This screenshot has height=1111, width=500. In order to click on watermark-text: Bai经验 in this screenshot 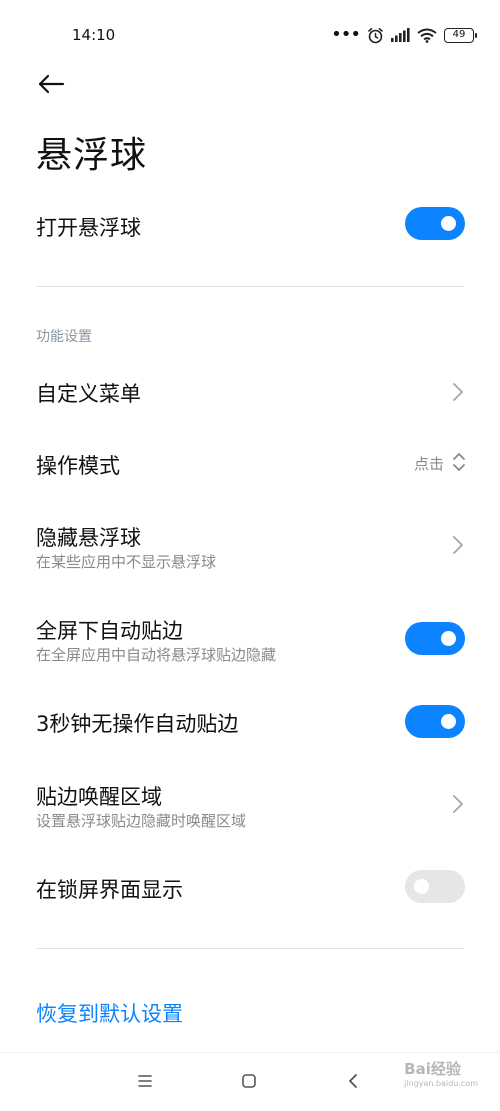, I will do `click(432, 1069)`.